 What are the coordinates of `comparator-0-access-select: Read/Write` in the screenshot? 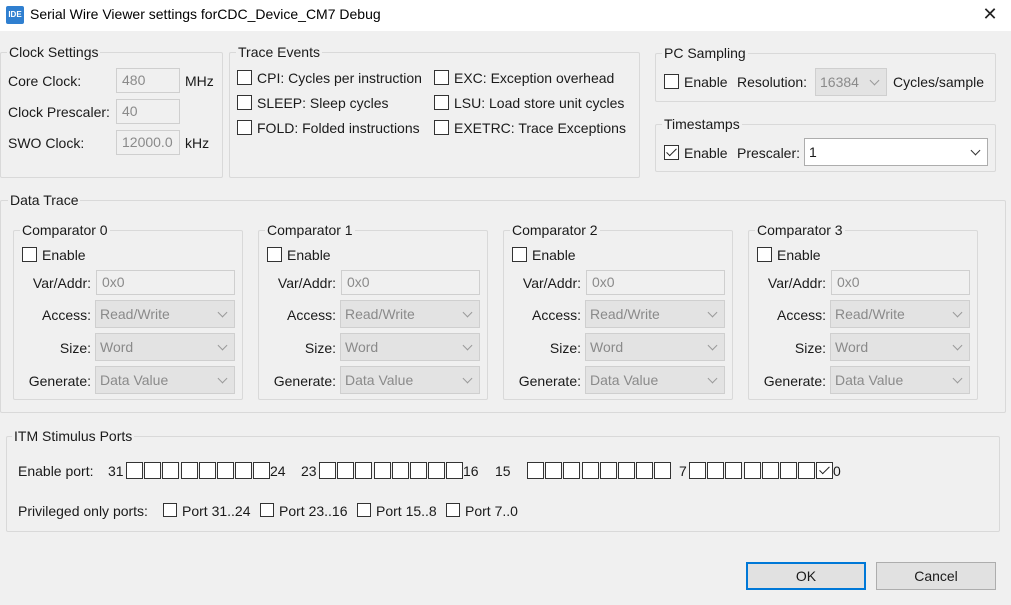 It's located at (165, 314).